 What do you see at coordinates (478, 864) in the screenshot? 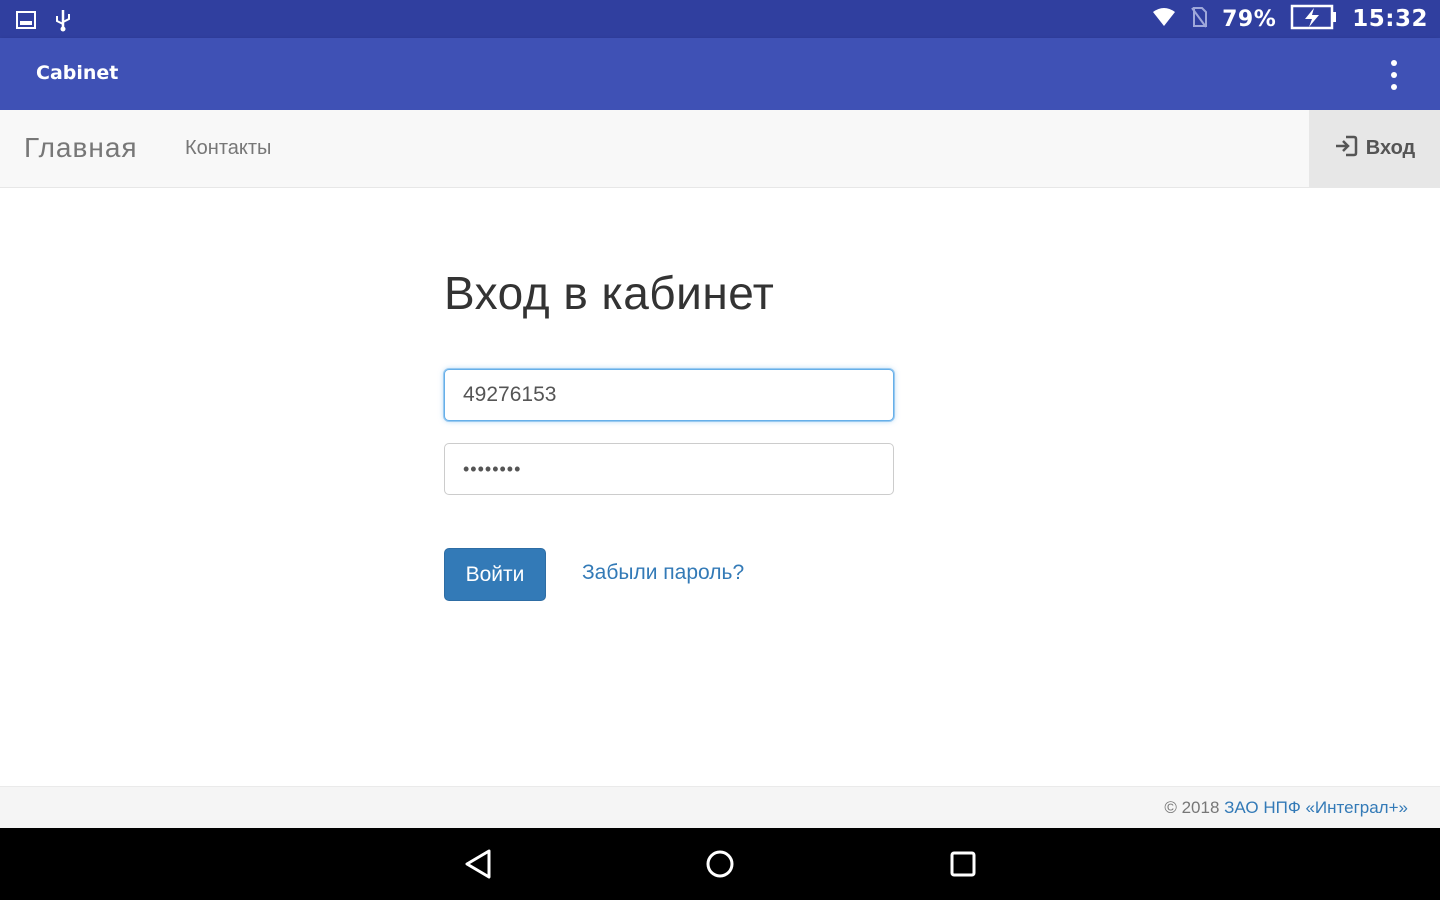
I see `back-icon` at bounding box center [478, 864].